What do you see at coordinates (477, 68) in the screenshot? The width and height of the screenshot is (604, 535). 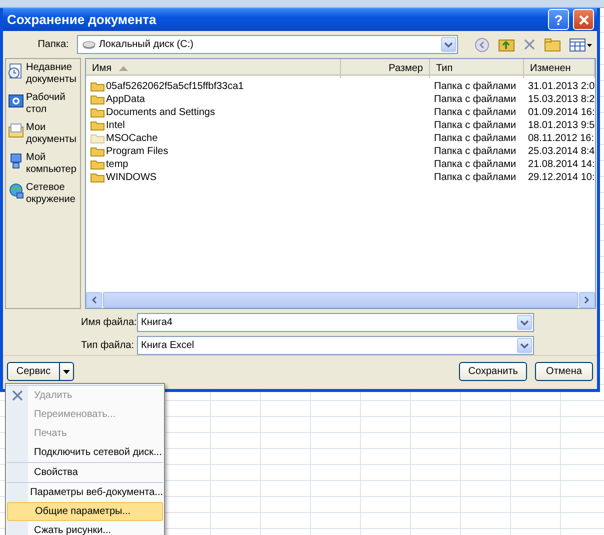 I see `column-header: Тип` at bounding box center [477, 68].